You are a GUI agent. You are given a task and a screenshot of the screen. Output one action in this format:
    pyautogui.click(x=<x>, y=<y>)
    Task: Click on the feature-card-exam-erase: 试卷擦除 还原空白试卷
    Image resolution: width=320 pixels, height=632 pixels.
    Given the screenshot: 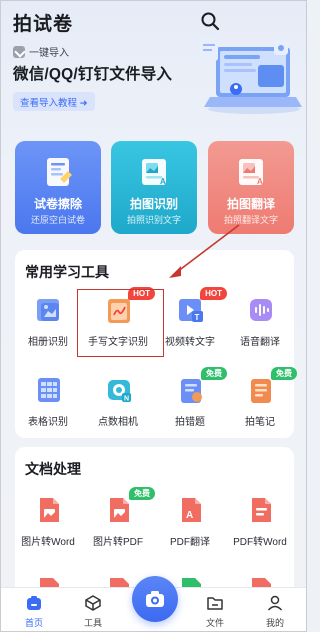 What is the action you would take?
    pyautogui.click(x=58, y=187)
    